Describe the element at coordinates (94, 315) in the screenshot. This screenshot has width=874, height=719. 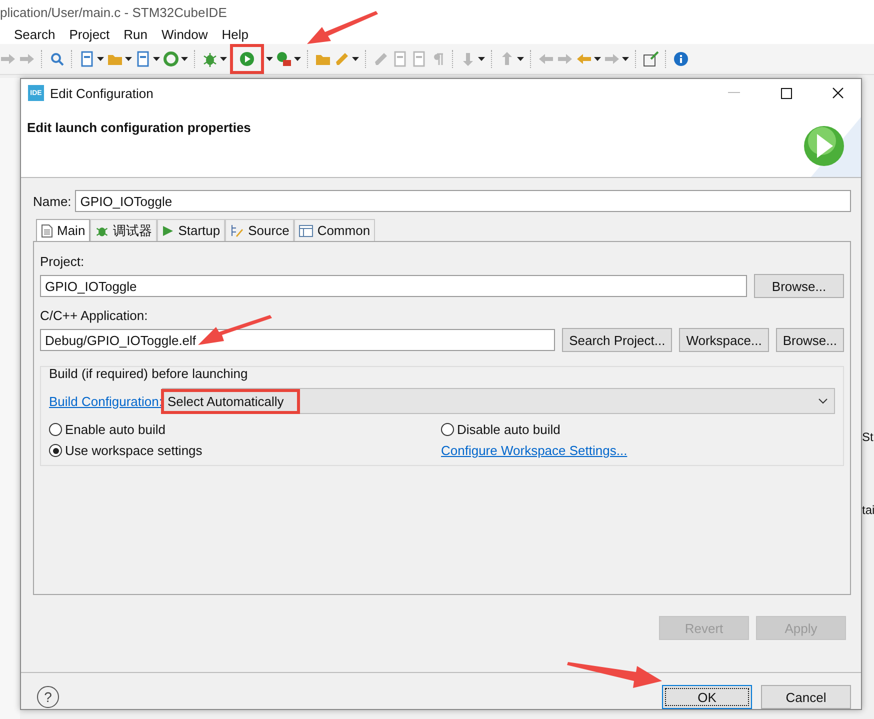
I see `application-label: C/C++ Application:` at that location.